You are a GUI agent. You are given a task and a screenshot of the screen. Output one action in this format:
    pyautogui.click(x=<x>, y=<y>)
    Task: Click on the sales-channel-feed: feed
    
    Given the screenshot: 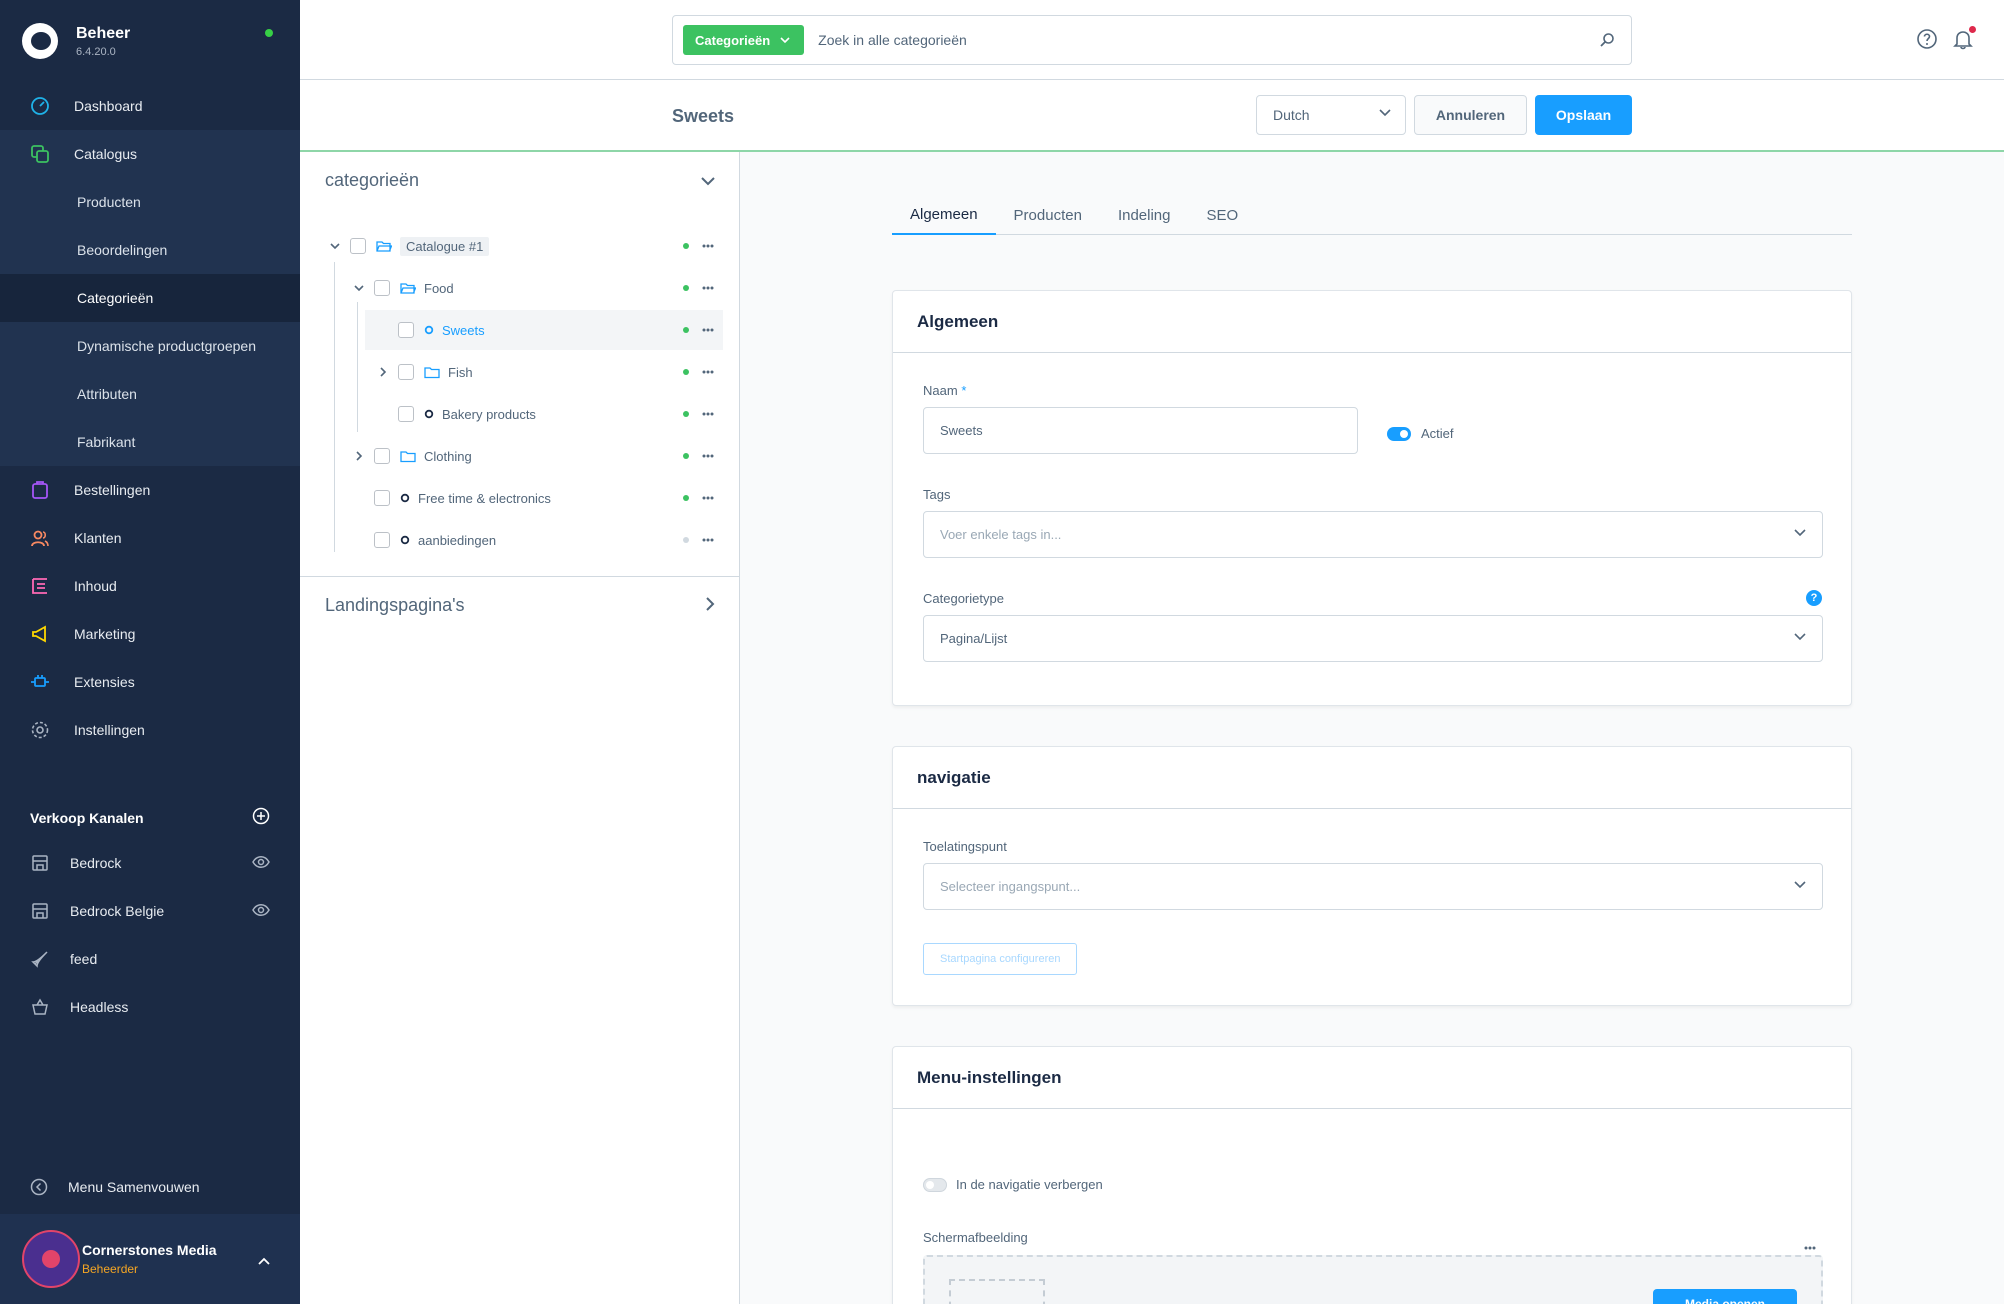 What is the action you would take?
    pyautogui.click(x=150, y=959)
    